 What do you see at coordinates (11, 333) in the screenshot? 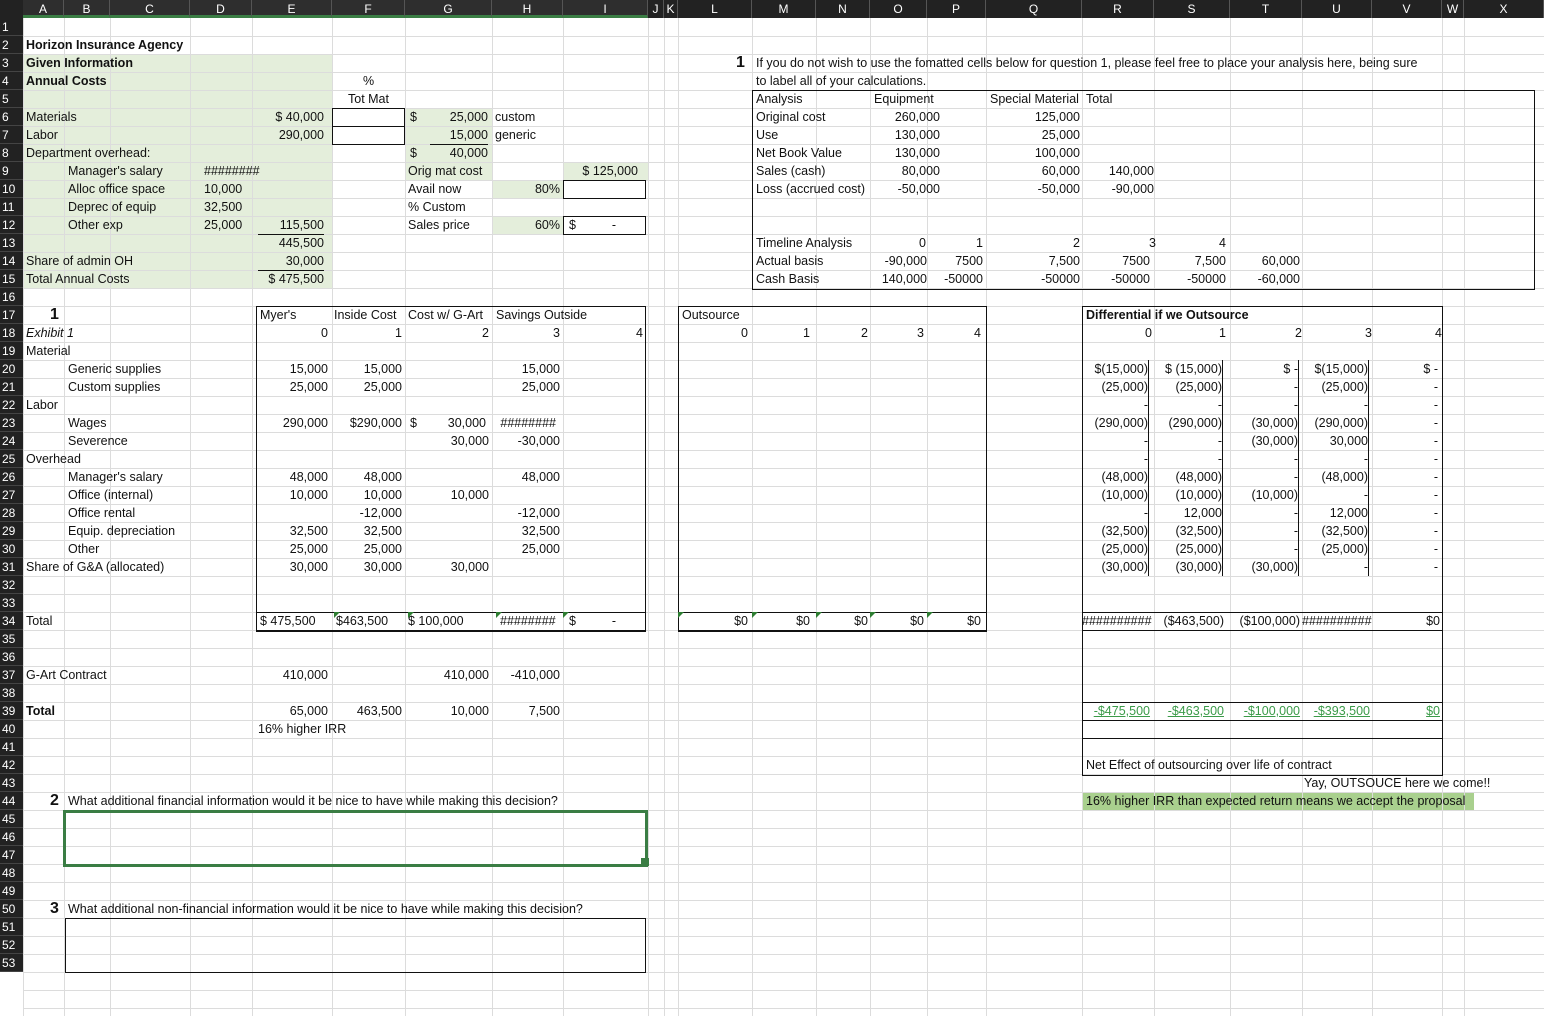
I see `row-header: 18` at bounding box center [11, 333].